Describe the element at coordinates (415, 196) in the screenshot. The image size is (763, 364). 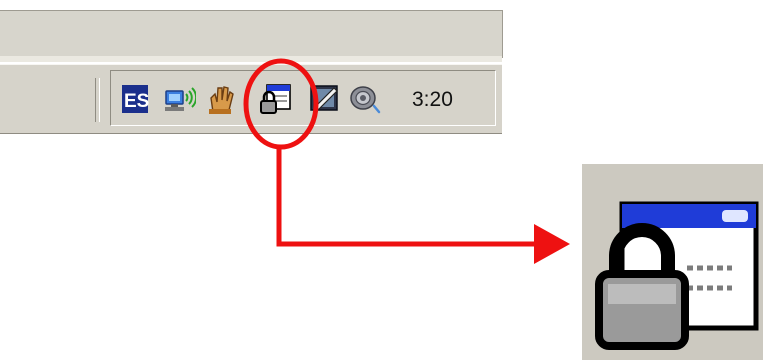
I see `connector-line` at that location.